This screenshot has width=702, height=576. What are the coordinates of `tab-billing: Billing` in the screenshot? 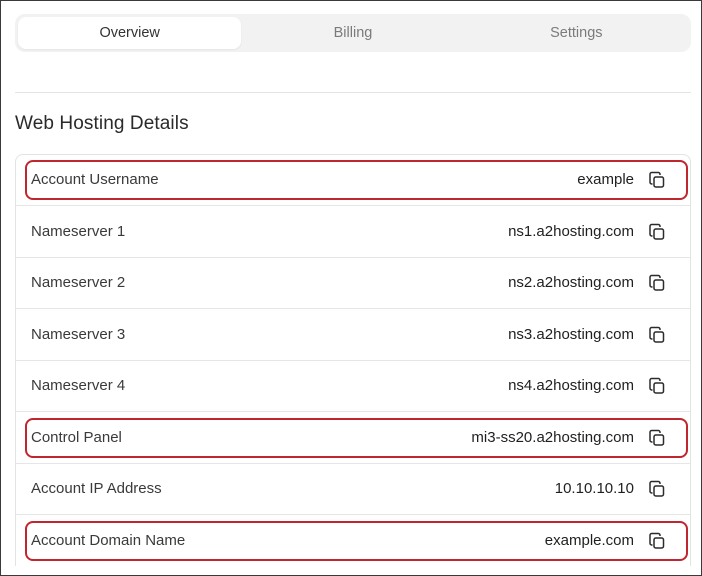 It's located at (352, 33).